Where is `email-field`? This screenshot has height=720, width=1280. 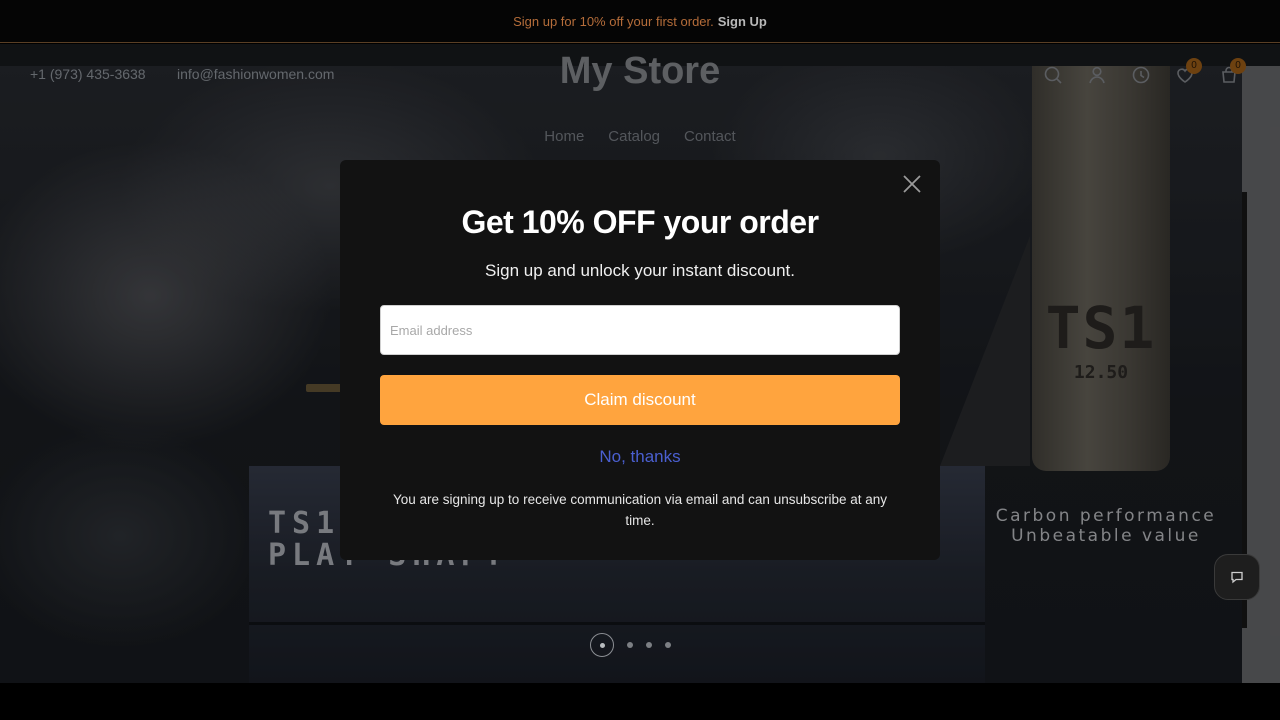
email-field is located at coordinates (640, 330).